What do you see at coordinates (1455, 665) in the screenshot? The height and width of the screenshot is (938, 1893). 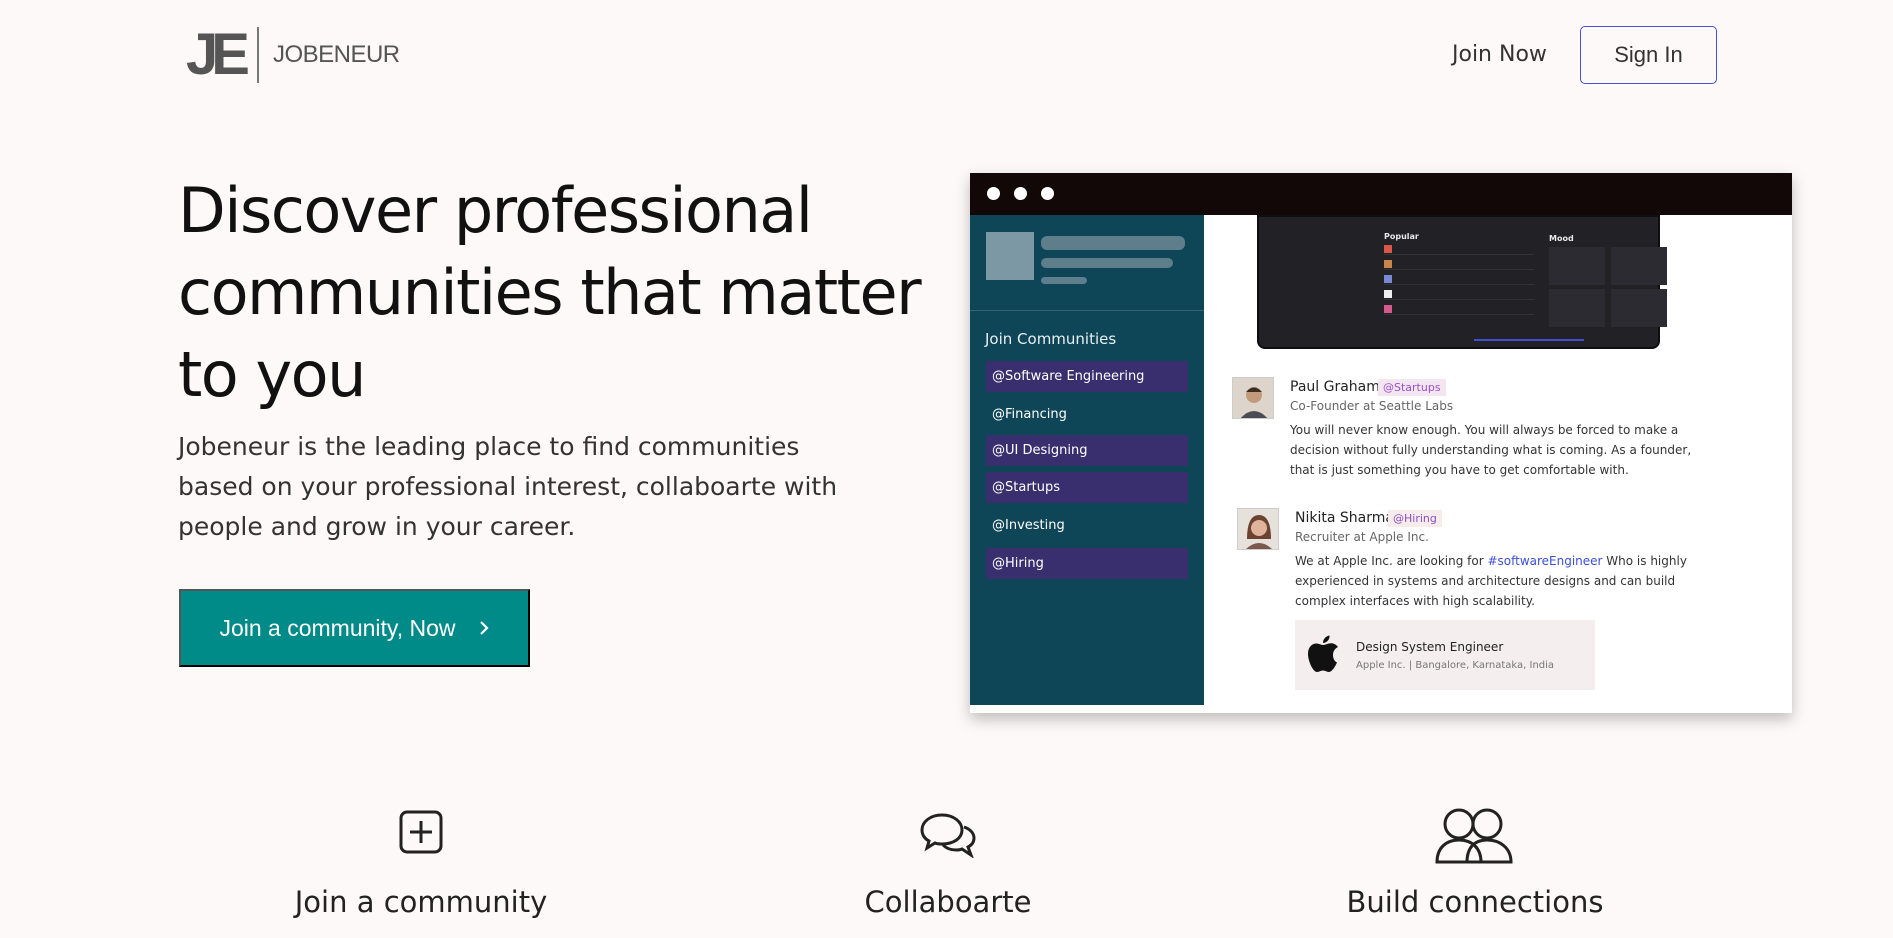 I see `job-location: Apple Inc. | Bangalore, Karnataka, India` at bounding box center [1455, 665].